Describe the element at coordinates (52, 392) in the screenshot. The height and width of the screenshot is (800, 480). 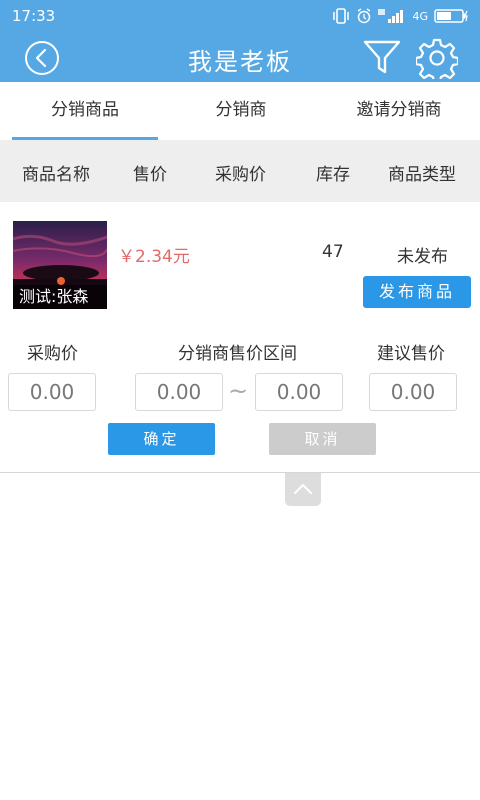
I see `purchase-price-input: 0.00` at that location.